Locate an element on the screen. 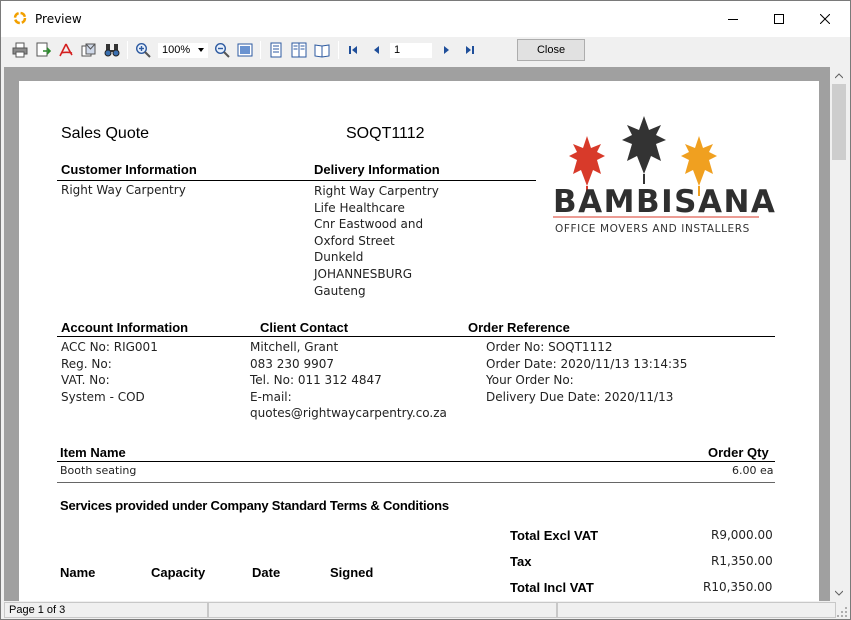 The height and width of the screenshot is (620, 851). maximize-button is located at coordinates (779, 19).